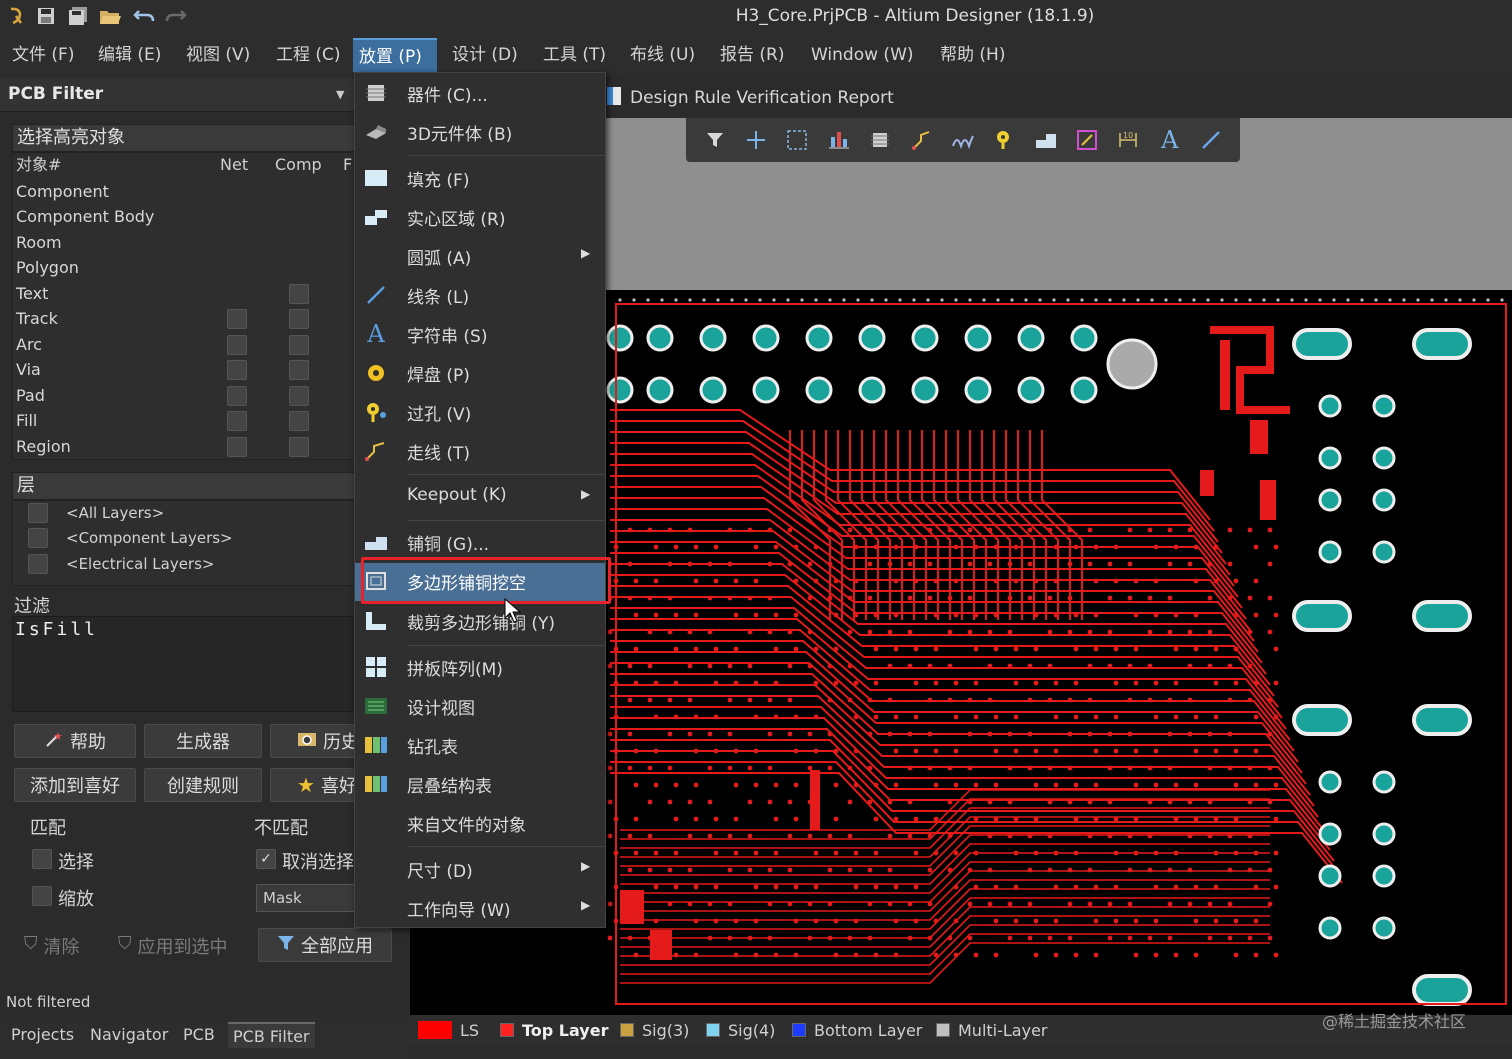 This screenshot has width=1512, height=1059. What do you see at coordinates (38, 564) in the screenshot?
I see `electrical-layers-checkbox` at bounding box center [38, 564].